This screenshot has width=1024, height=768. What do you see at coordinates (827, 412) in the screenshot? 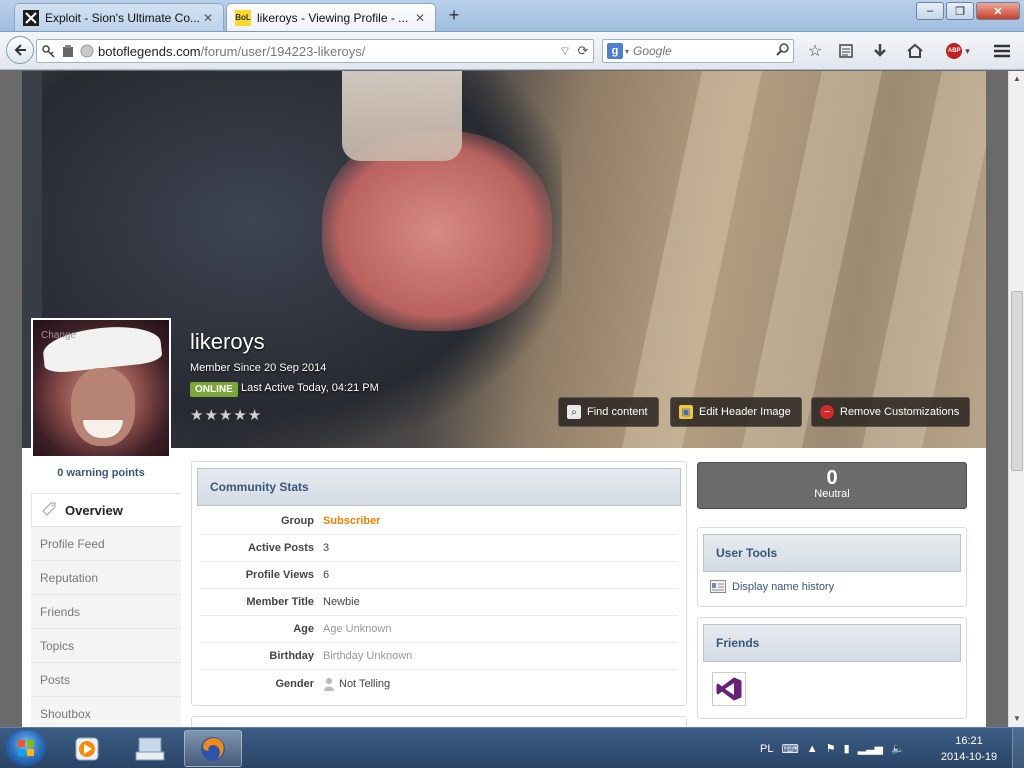
I see `minus-circle-icon: −` at bounding box center [827, 412].